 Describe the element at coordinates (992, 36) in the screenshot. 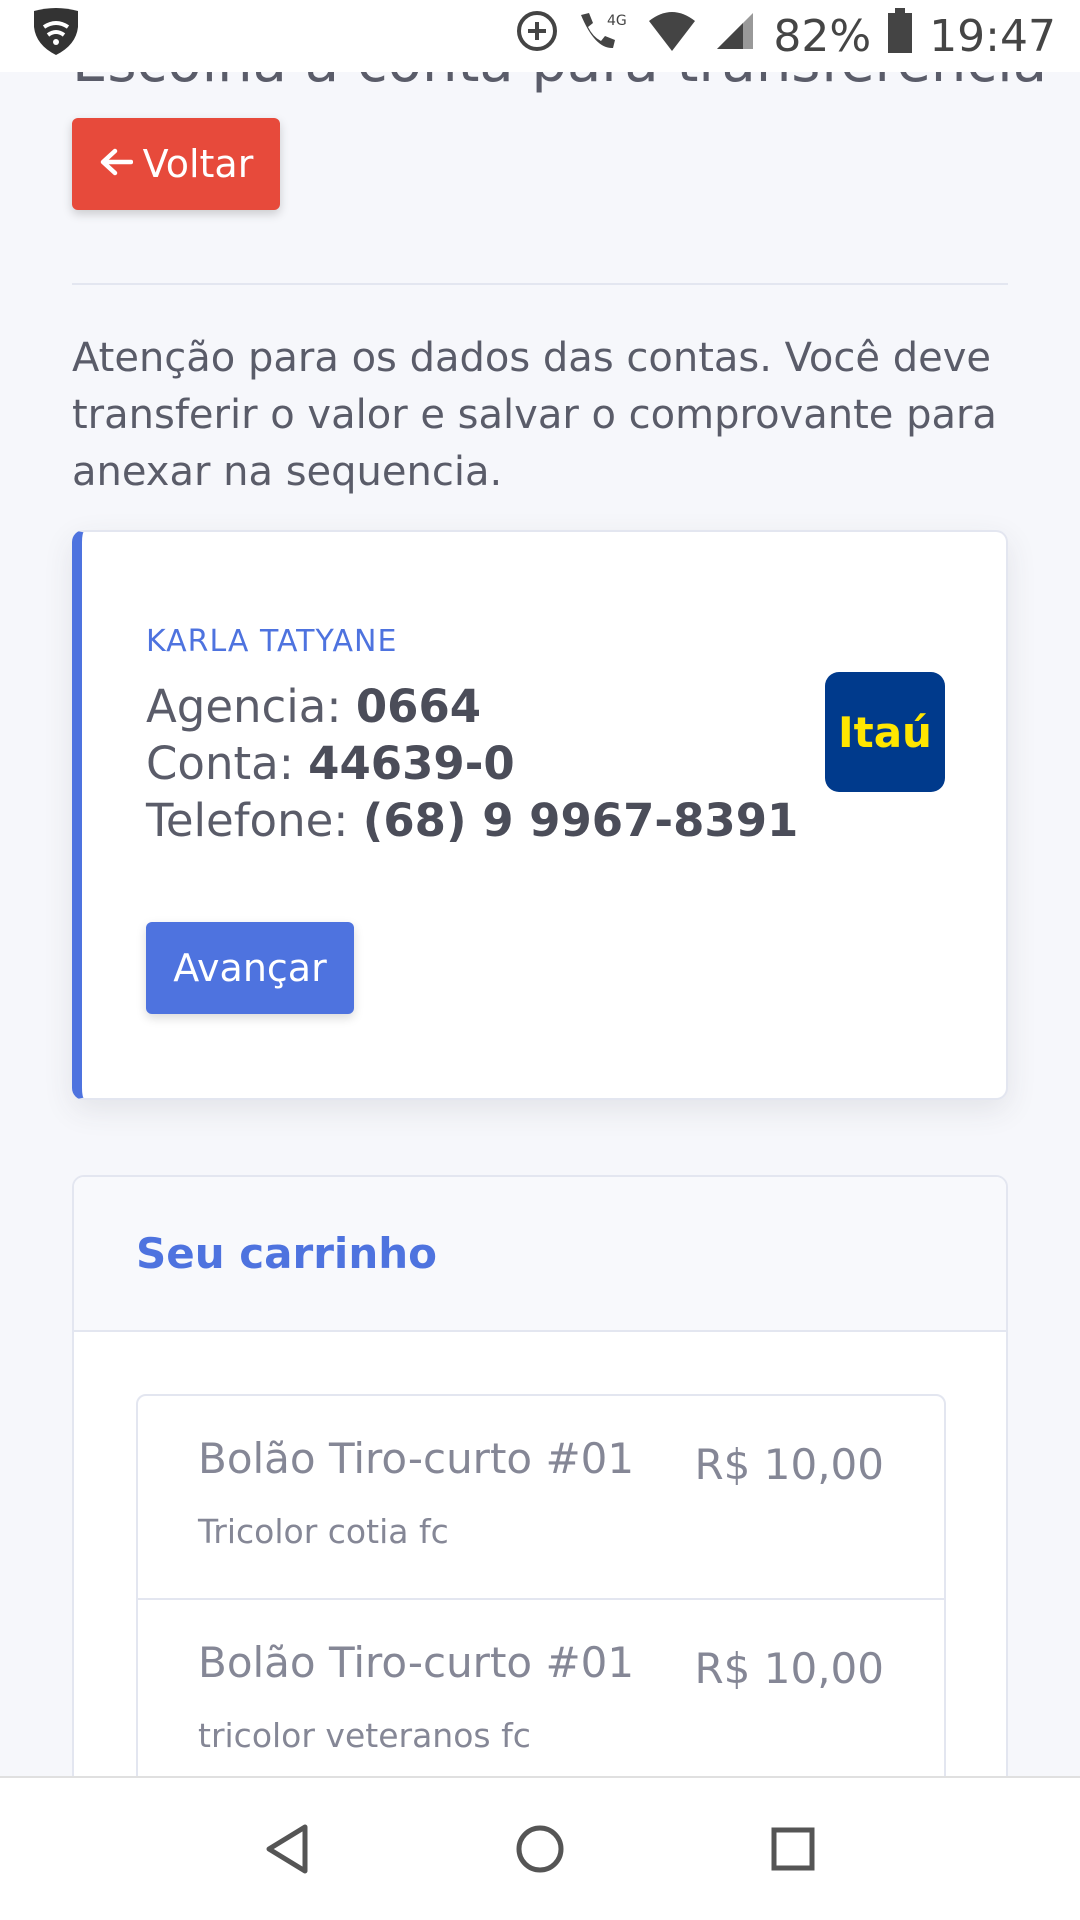

I see `clock: 19:47` at that location.